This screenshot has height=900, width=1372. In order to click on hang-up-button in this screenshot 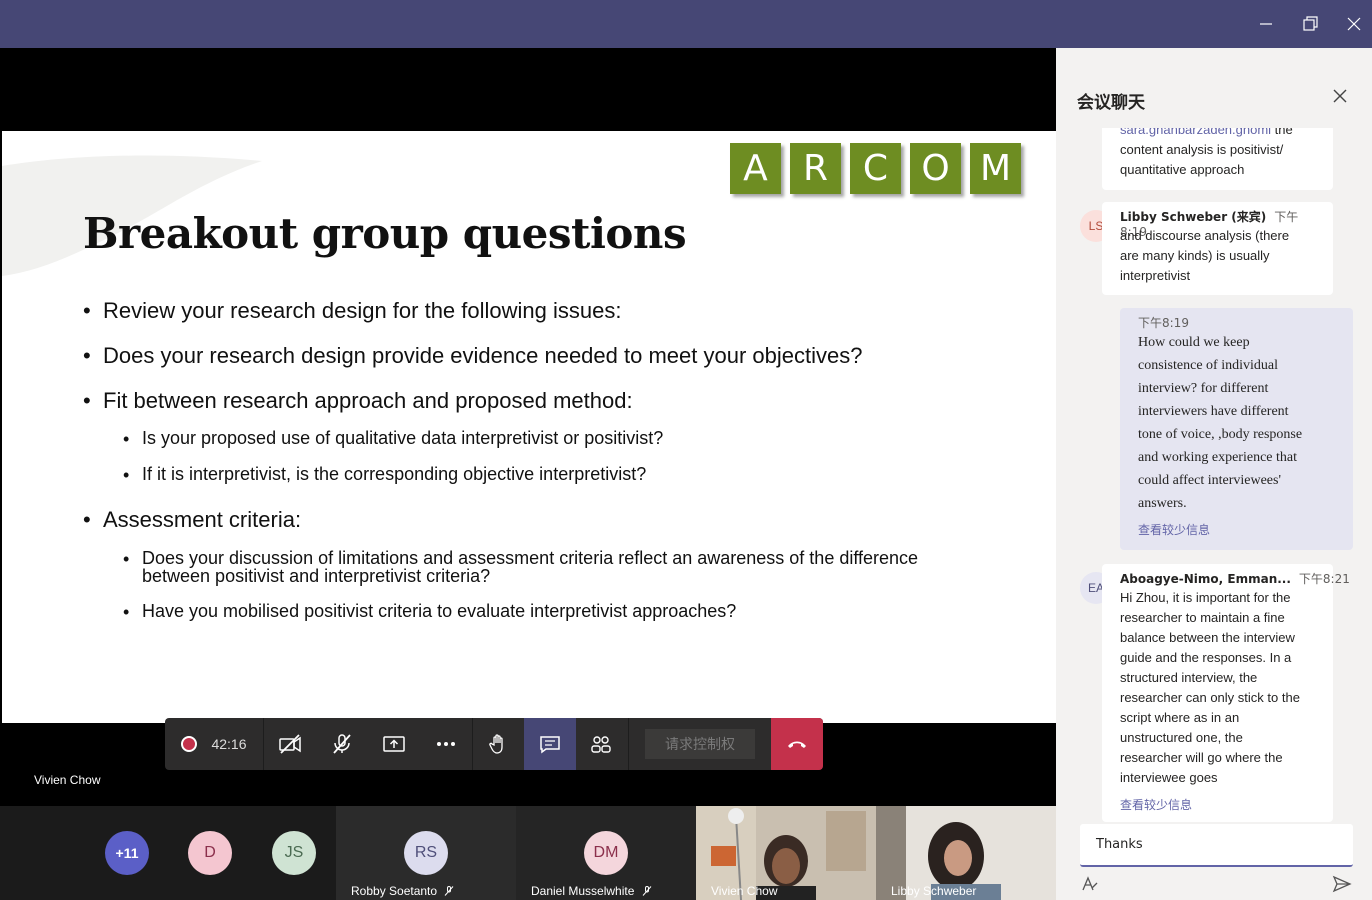, I will do `click(797, 744)`.